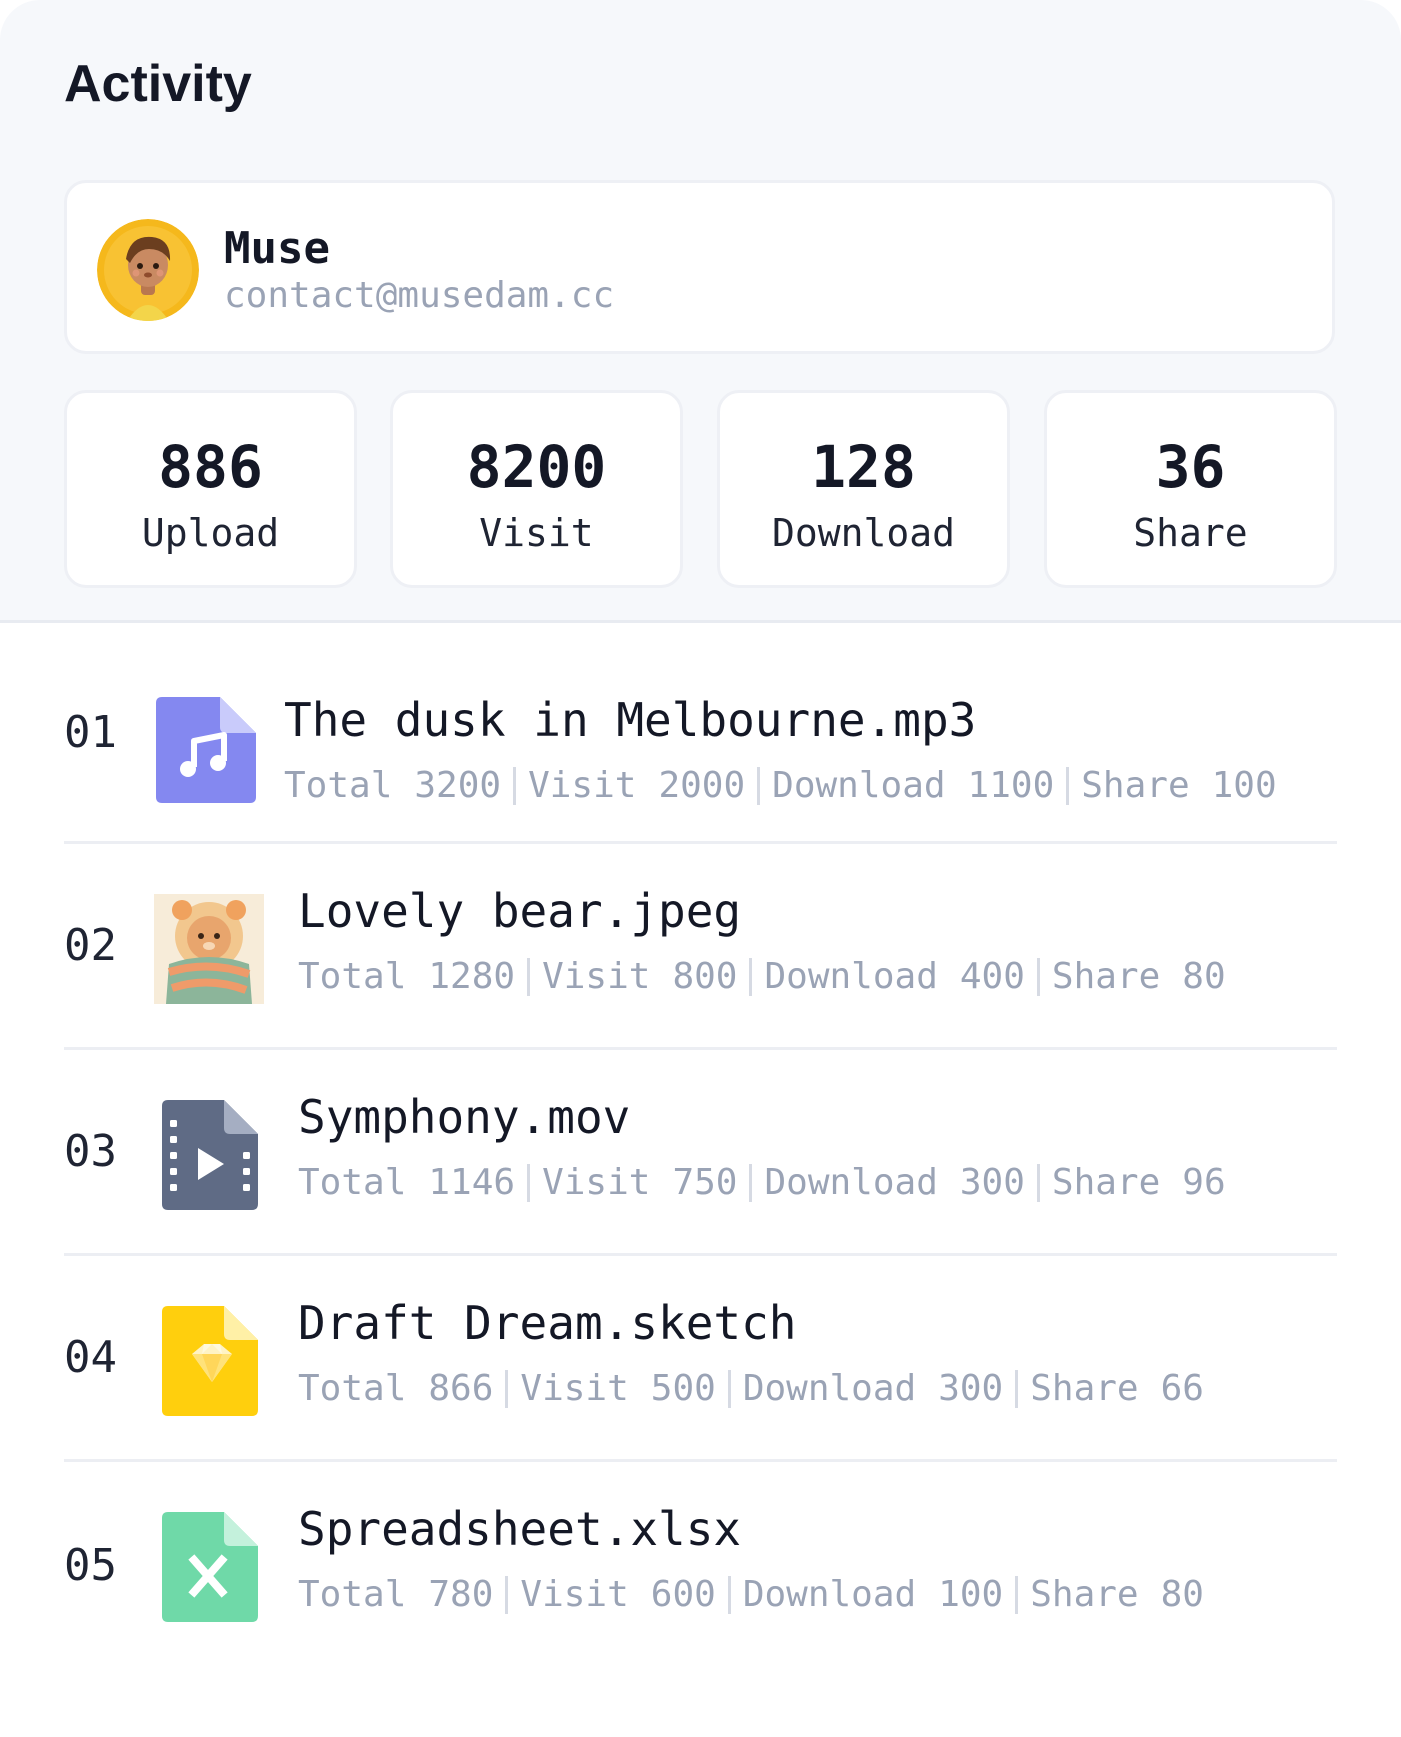 The height and width of the screenshot is (1737, 1401). I want to click on total-value: 1280, so click(472, 976).